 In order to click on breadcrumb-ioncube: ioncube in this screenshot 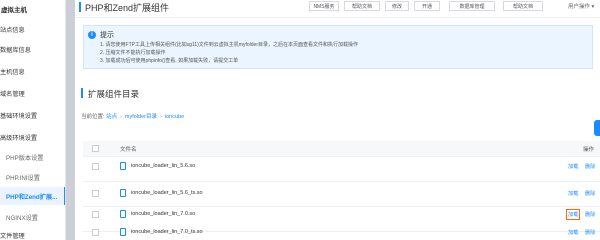, I will do `click(174, 117)`.